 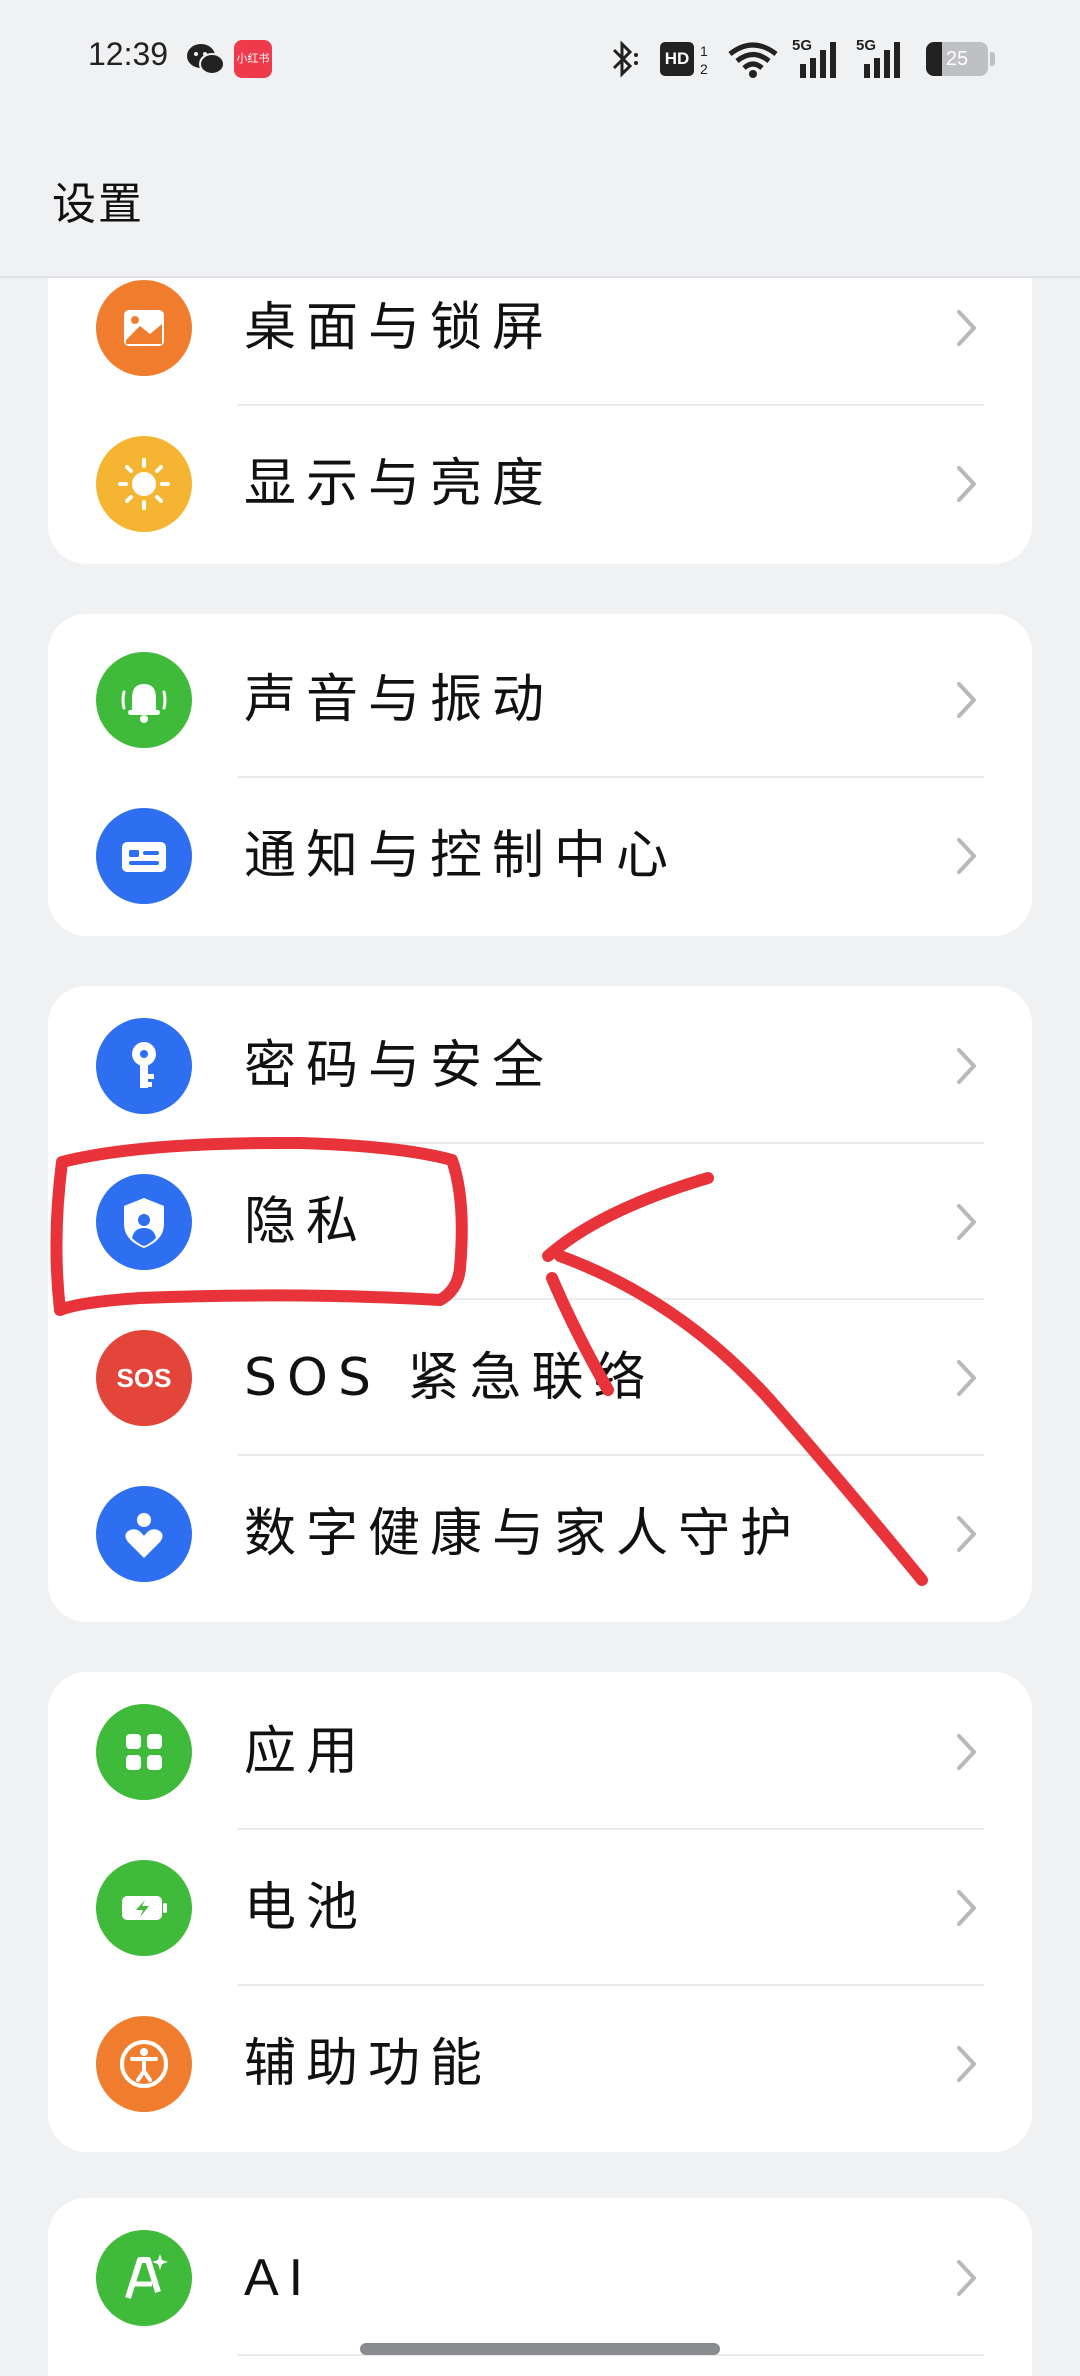 What do you see at coordinates (540, 1752) in the screenshot?
I see `settings-item-apps: 应用` at bounding box center [540, 1752].